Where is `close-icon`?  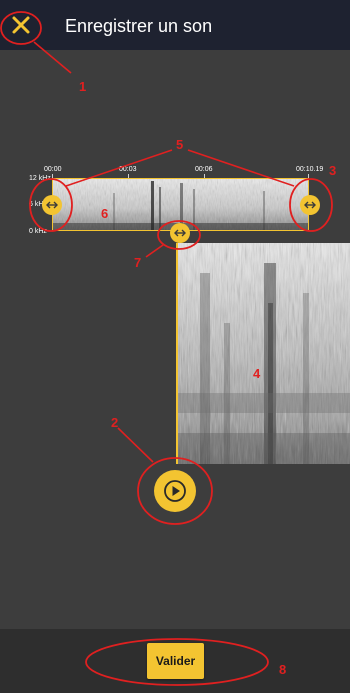
close-icon is located at coordinates (21, 25).